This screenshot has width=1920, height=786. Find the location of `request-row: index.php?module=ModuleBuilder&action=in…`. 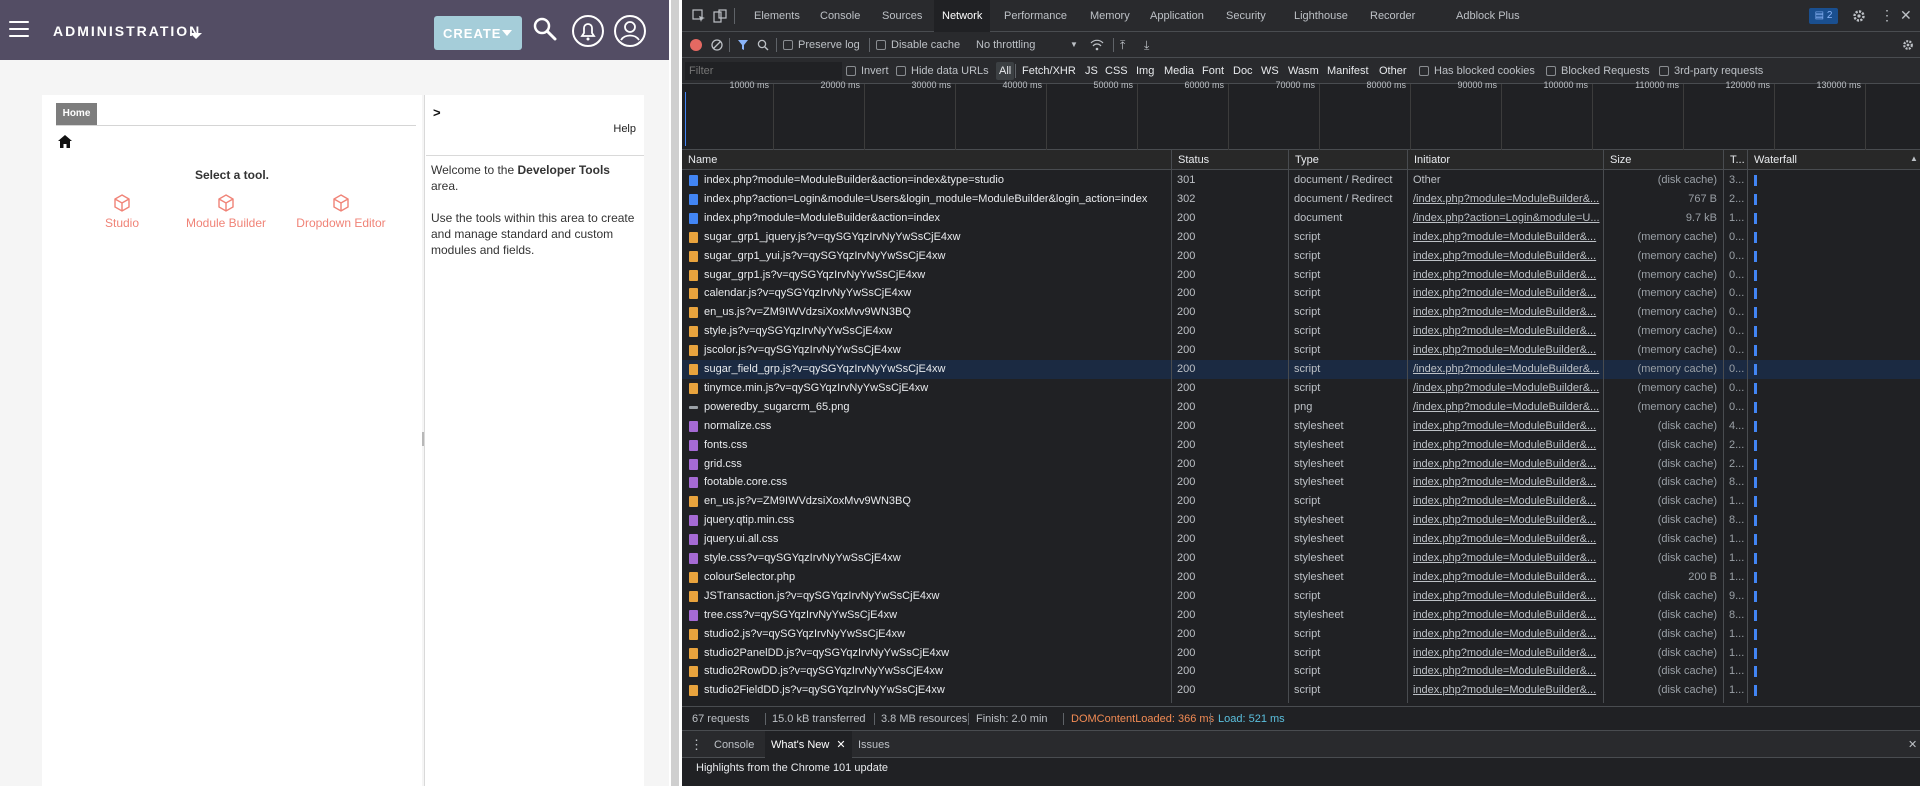

request-row: index.php?module=ModuleBuilder&action=in… is located at coordinates (1301, 180).